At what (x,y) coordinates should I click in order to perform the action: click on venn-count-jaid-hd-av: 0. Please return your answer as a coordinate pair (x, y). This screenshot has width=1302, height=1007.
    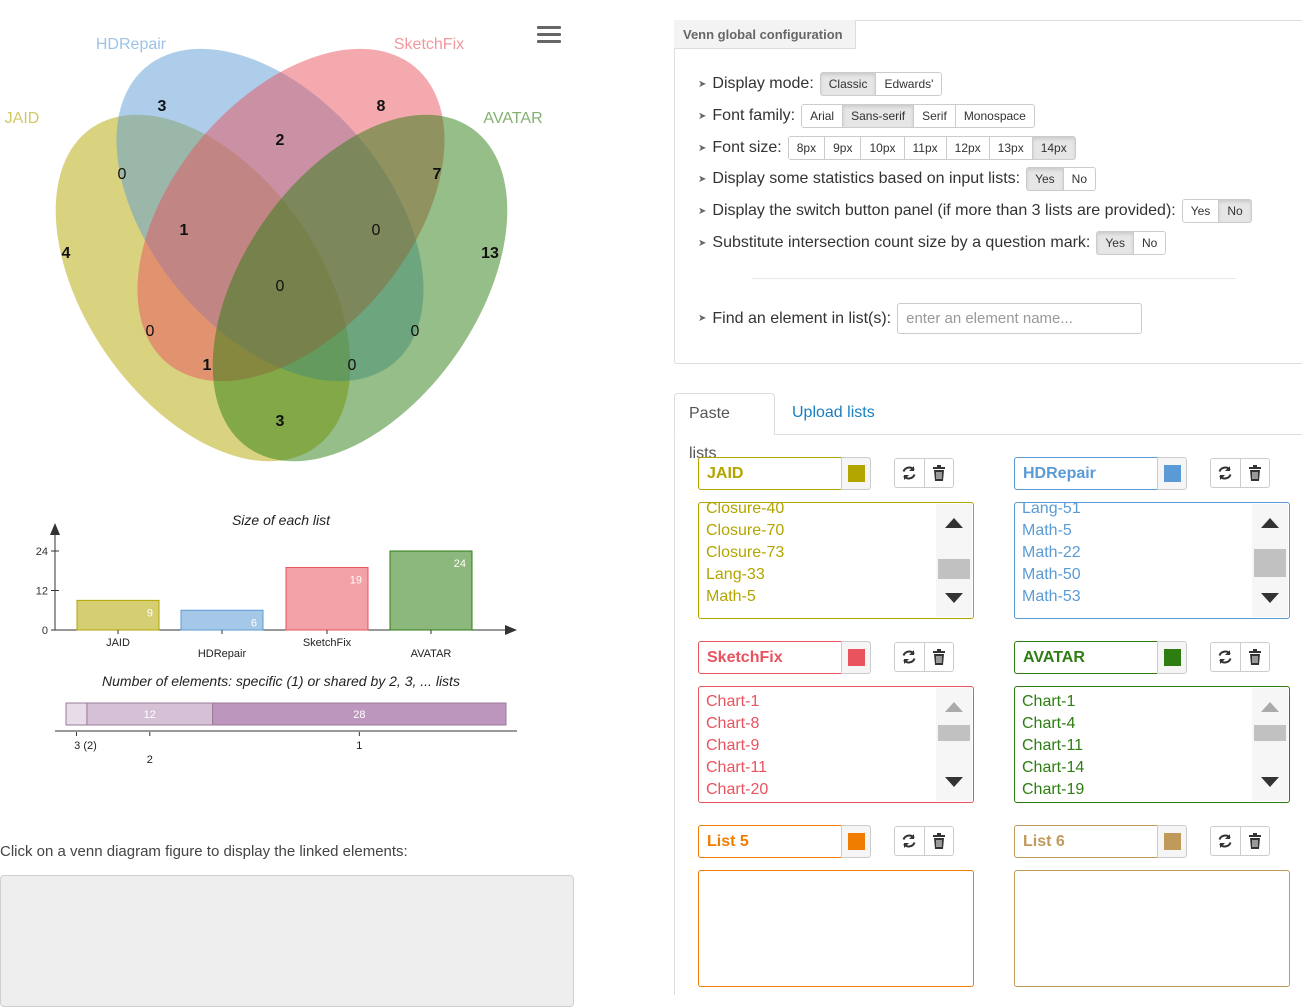
    Looking at the image, I should click on (352, 365).